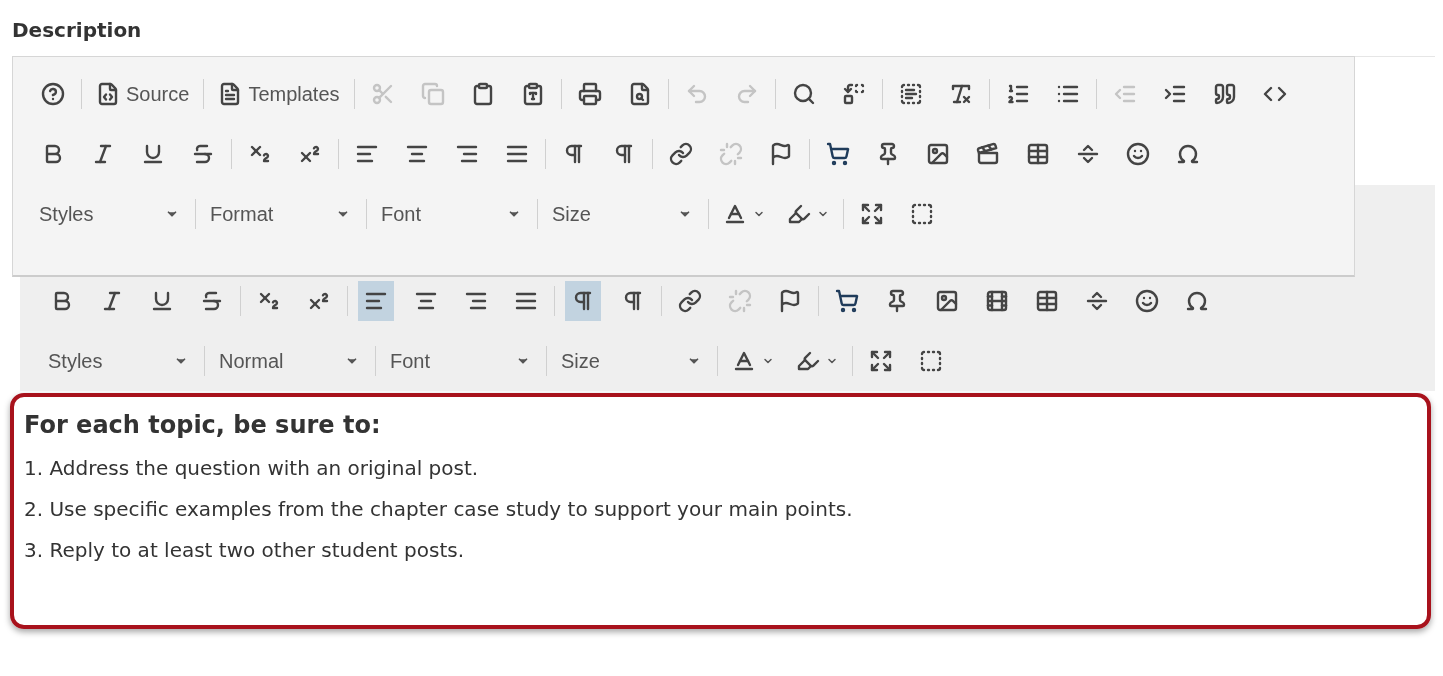 This screenshot has width=1443, height=676. What do you see at coordinates (988, 154) in the screenshot?
I see `clapperboard-icon` at bounding box center [988, 154].